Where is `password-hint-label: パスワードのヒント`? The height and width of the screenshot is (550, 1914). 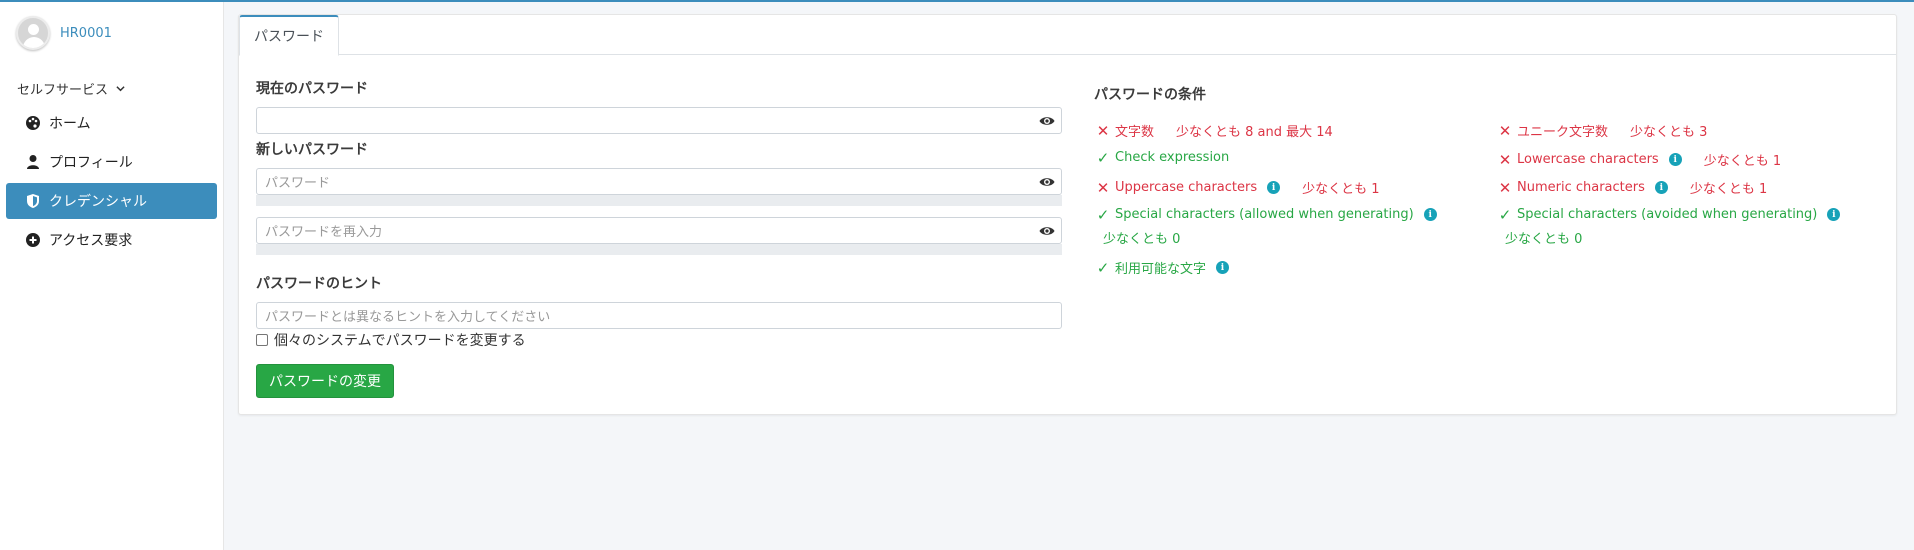 password-hint-label: パスワードのヒント is located at coordinates (319, 284).